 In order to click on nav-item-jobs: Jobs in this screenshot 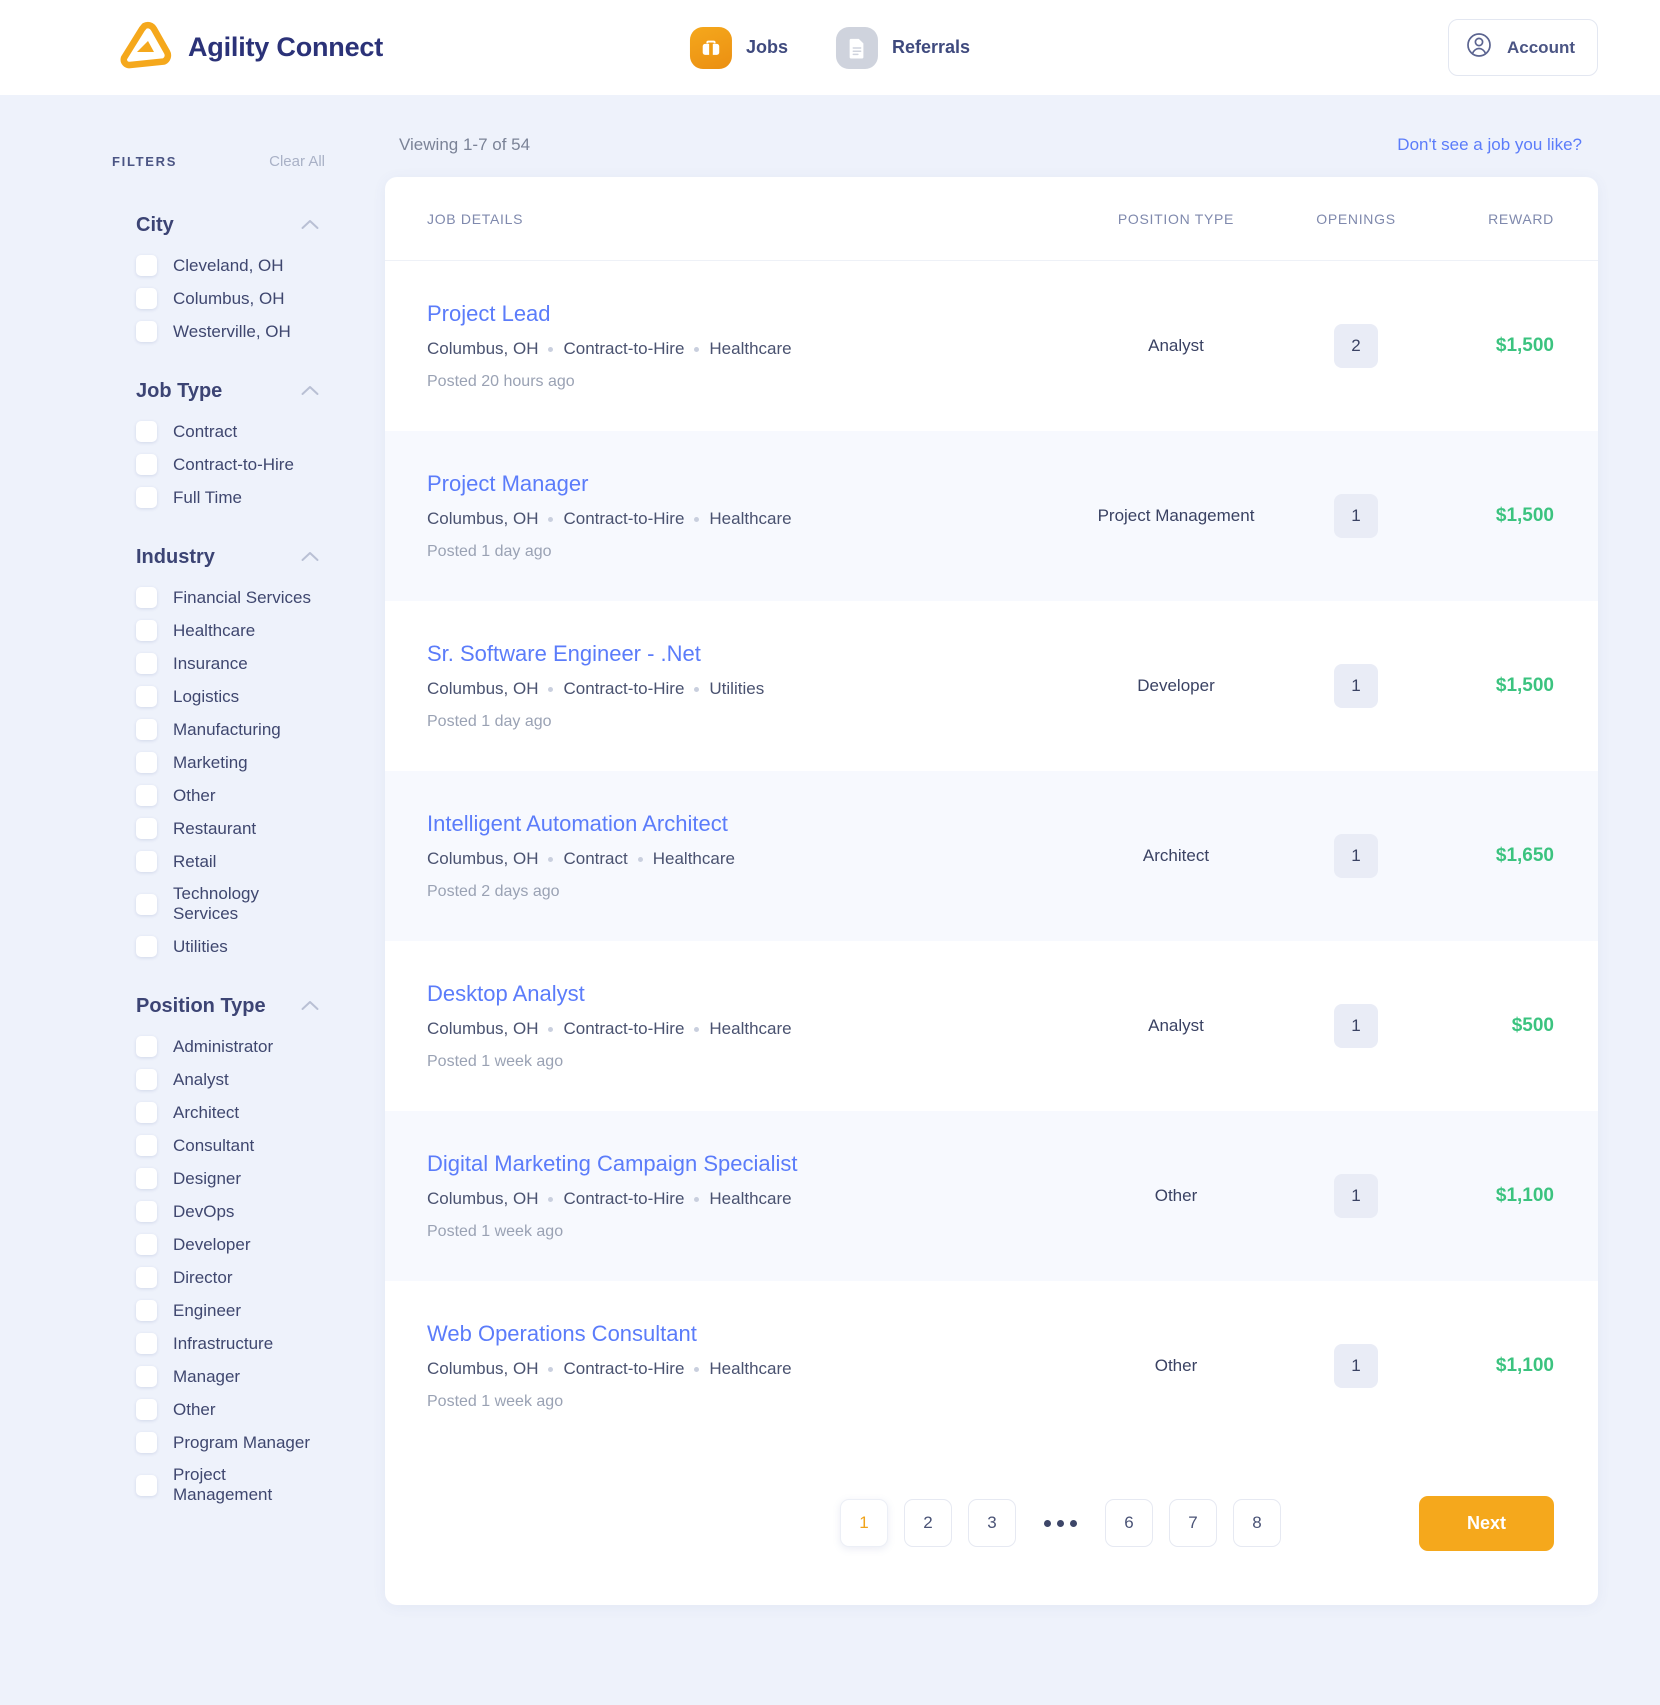, I will do `click(738, 47)`.